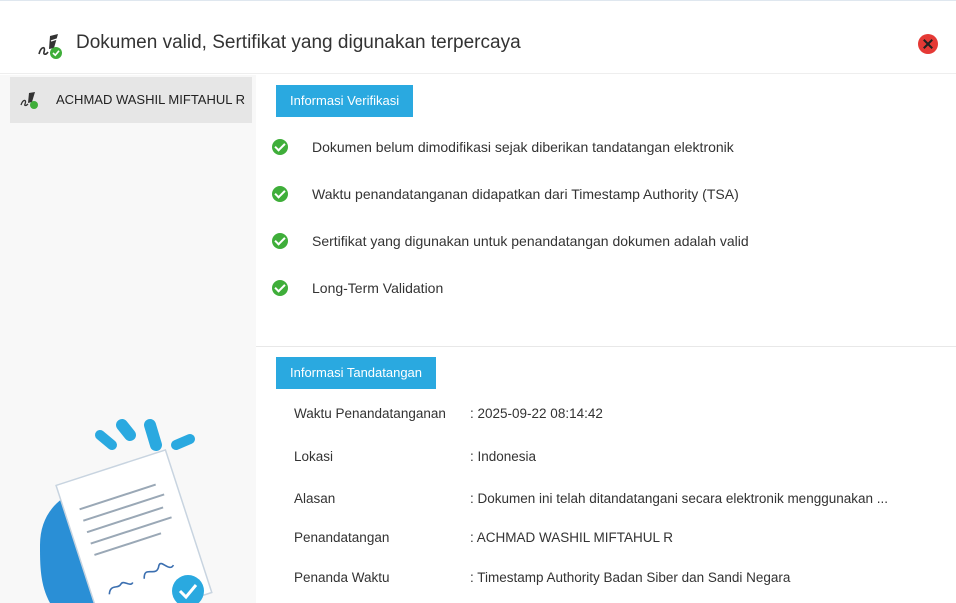  What do you see at coordinates (928, 44) in the screenshot?
I see `close-icon` at bounding box center [928, 44].